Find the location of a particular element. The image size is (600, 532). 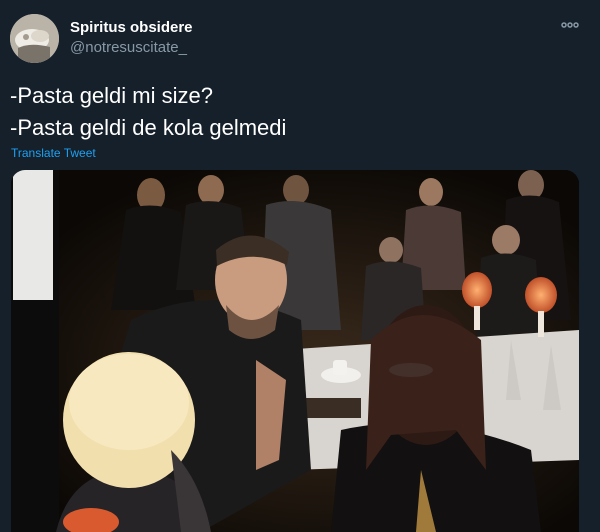

tweet-text-line: -Pasta geldi mi size? is located at coordinates (111, 95).